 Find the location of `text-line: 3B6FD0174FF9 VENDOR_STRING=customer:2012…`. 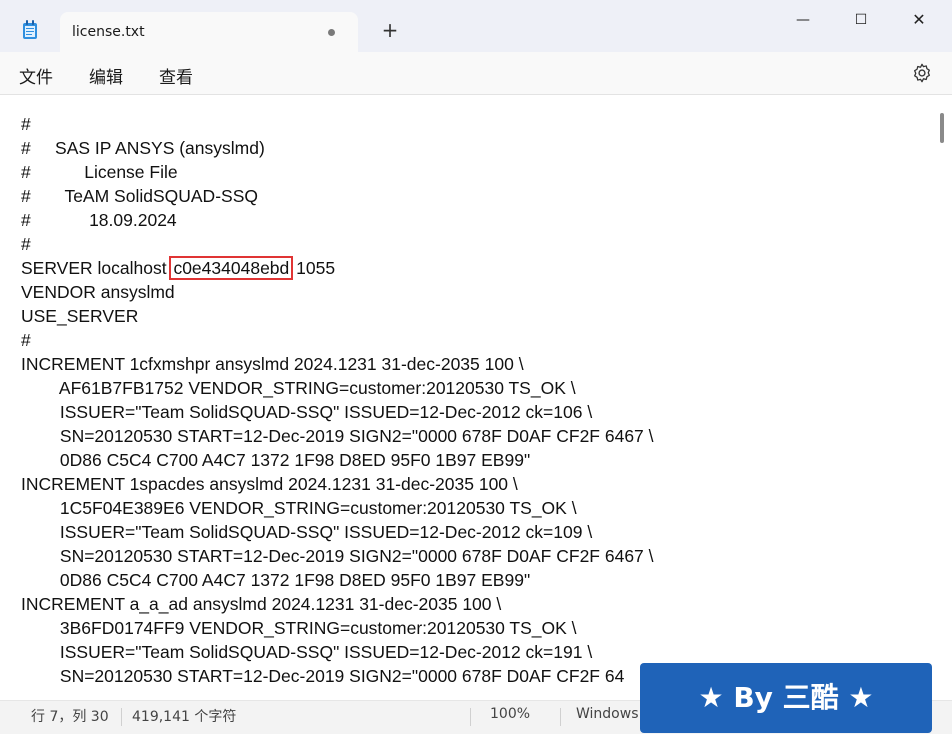

text-line: 3B6FD0174FF9 VENDOR_STRING=customer:2012… is located at coordinates (299, 628).